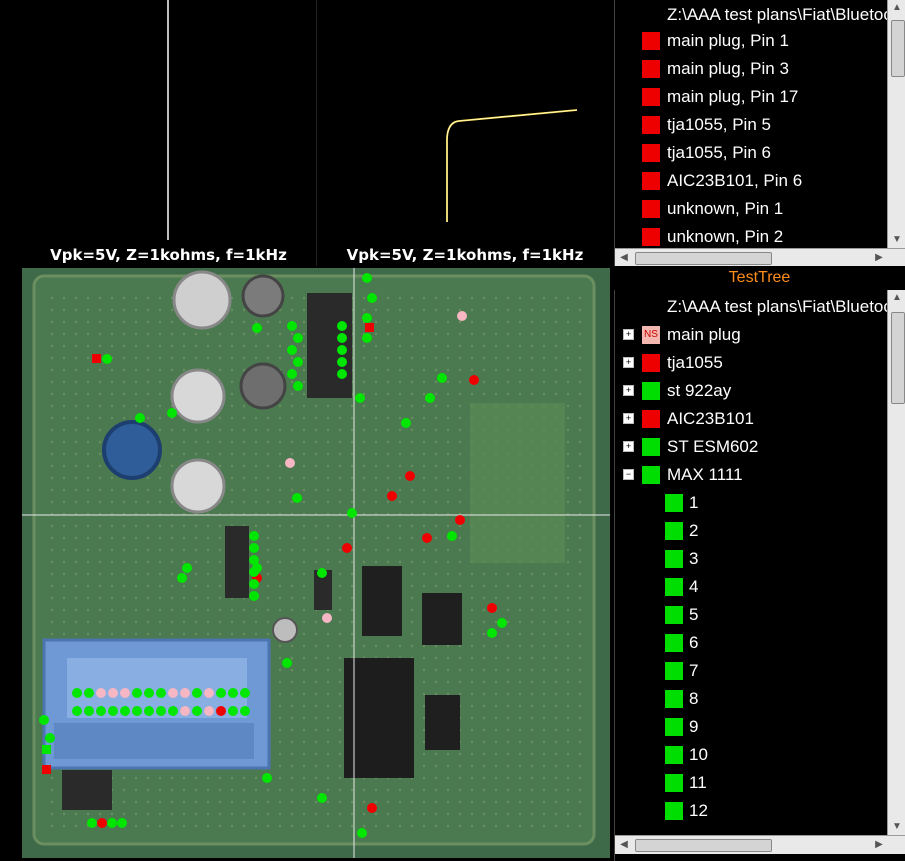  Describe the element at coordinates (719, 152) in the screenshot. I see `failed-pin-label: tja1055, Pin 6` at that location.